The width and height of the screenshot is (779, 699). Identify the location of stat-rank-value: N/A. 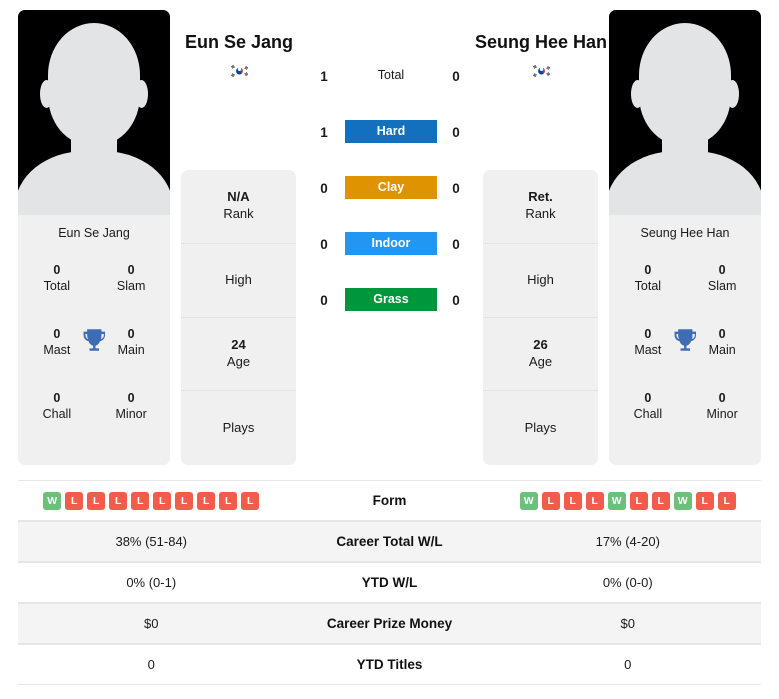
(238, 197).